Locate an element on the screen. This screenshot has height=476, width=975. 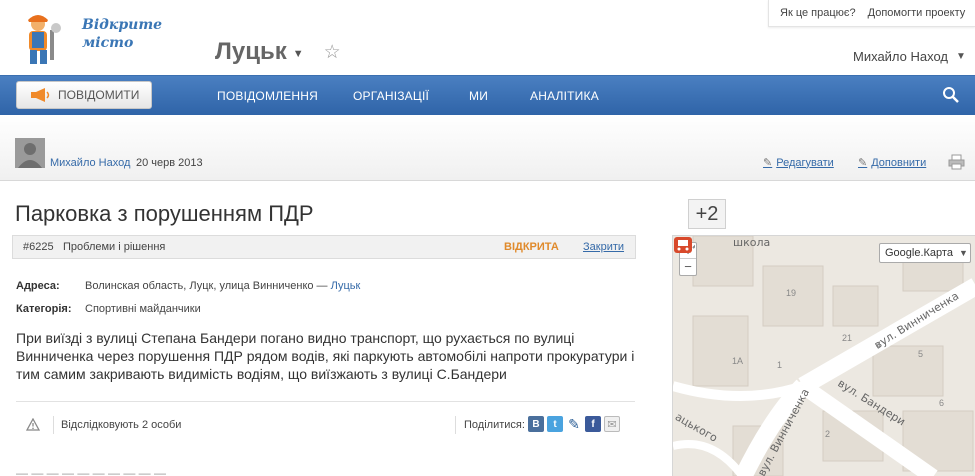
print-icon is located at coordinates (956, 162).